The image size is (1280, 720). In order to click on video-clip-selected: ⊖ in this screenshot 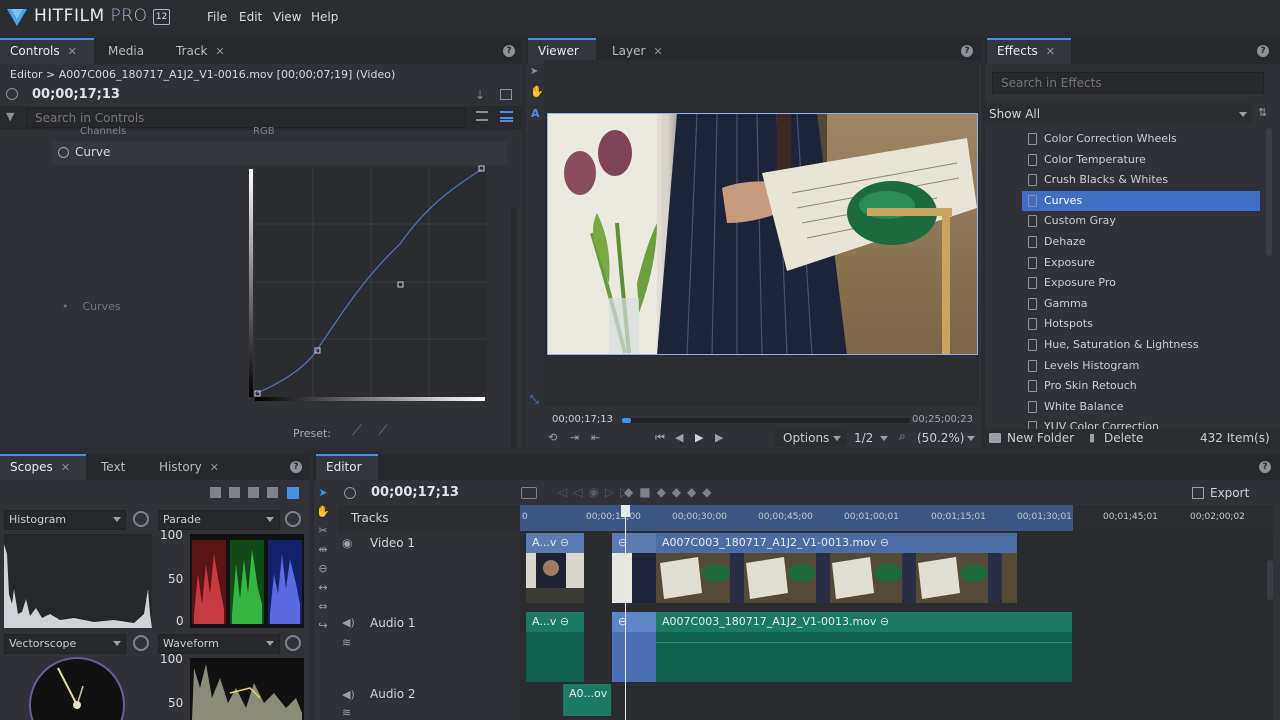, I will do `click(634, 543)`.